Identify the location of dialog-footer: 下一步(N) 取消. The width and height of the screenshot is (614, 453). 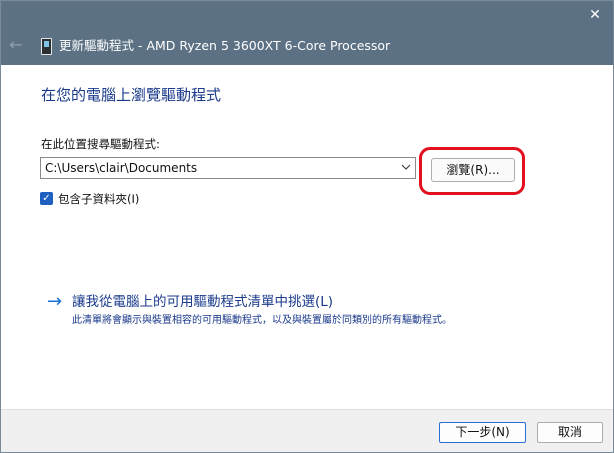
(307, 430).